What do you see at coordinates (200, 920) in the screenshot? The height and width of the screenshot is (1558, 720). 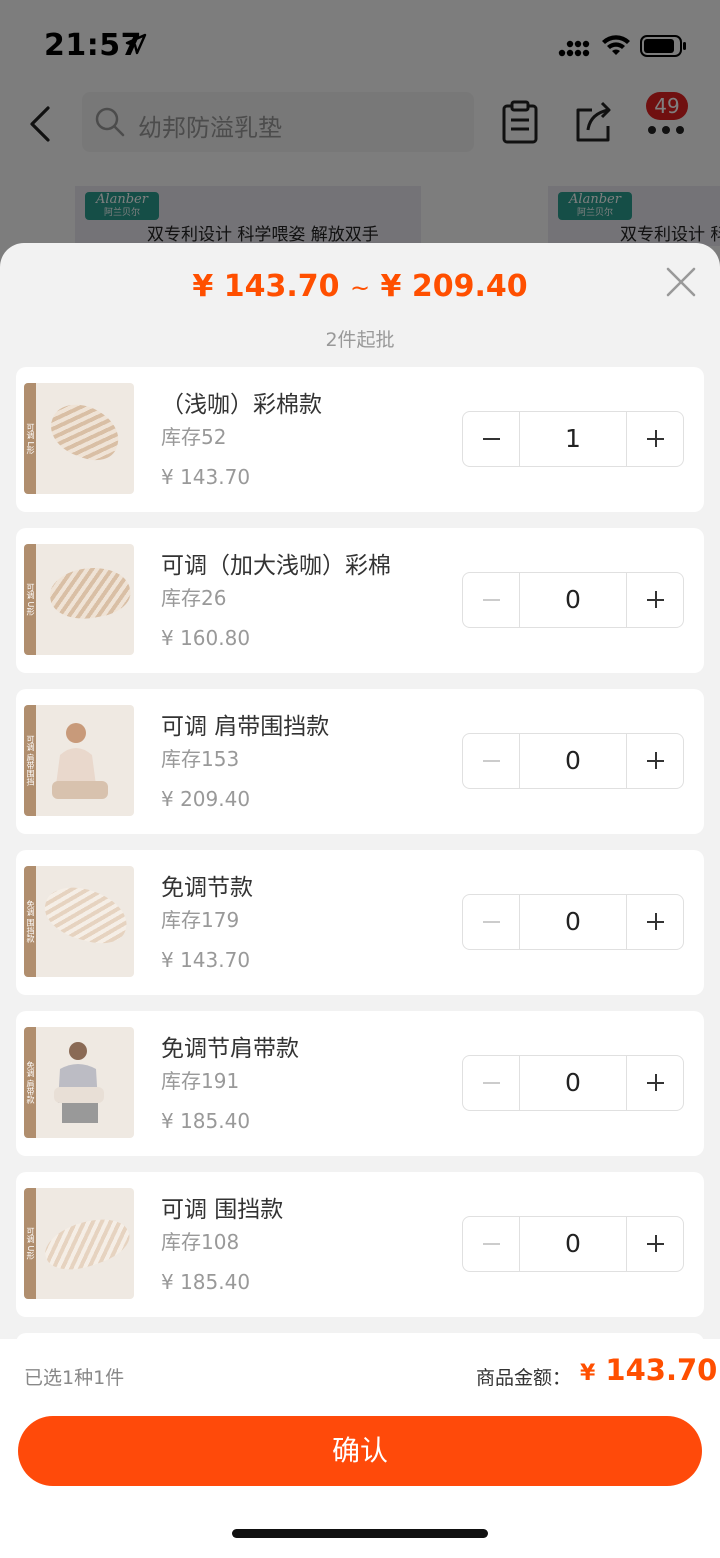 I see `sku-stock: 库存179` at bounding box center [200, 920].